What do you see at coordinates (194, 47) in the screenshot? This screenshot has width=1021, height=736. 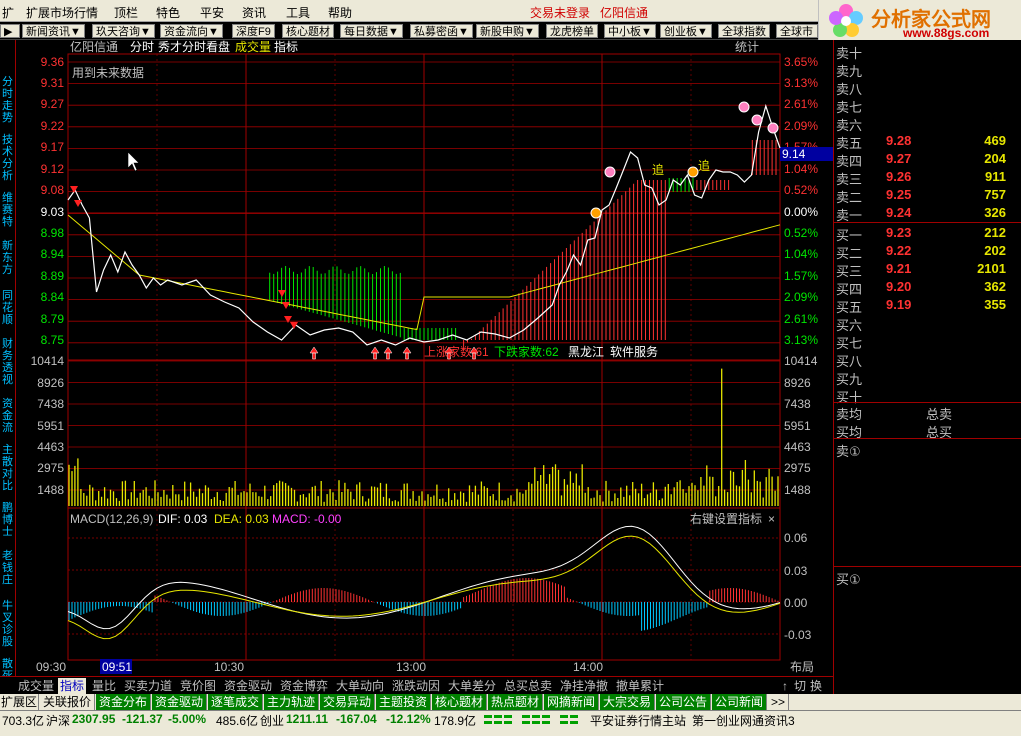 I see `chart-tab-xiucai: 秀才分时看盘` at bounding box center [194, 47].